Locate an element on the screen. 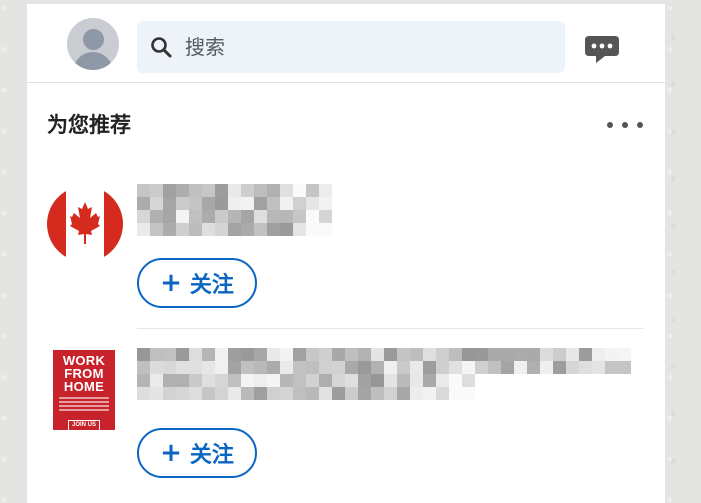  search-icon is located at coordinates (161, 47).